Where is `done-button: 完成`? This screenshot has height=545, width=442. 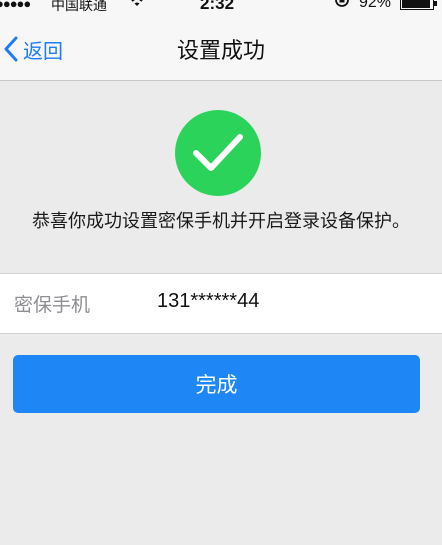 done-button: 完成 is located at coordinates (216, 384).